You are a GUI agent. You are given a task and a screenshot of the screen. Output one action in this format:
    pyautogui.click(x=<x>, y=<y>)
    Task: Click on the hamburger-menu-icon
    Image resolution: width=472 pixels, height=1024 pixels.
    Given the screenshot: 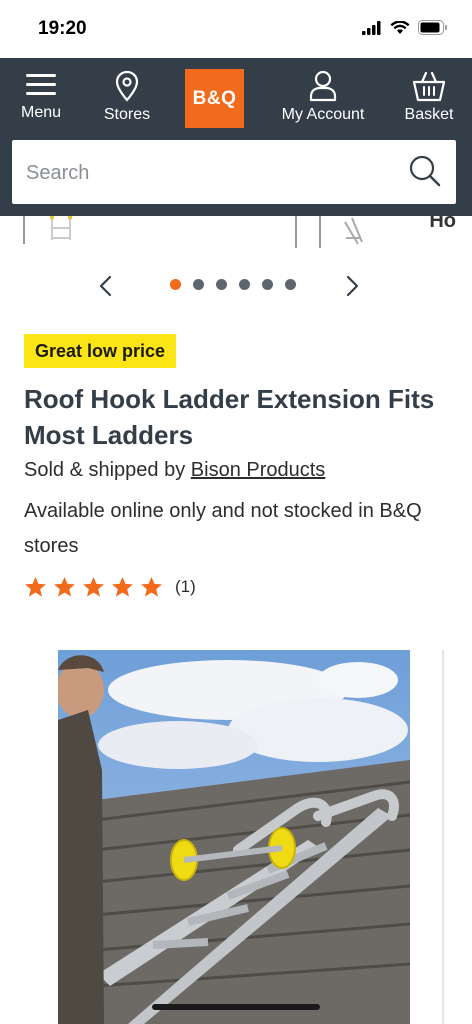 What is the action you would take?
    pyautogui.click(x=41, y=84)
    